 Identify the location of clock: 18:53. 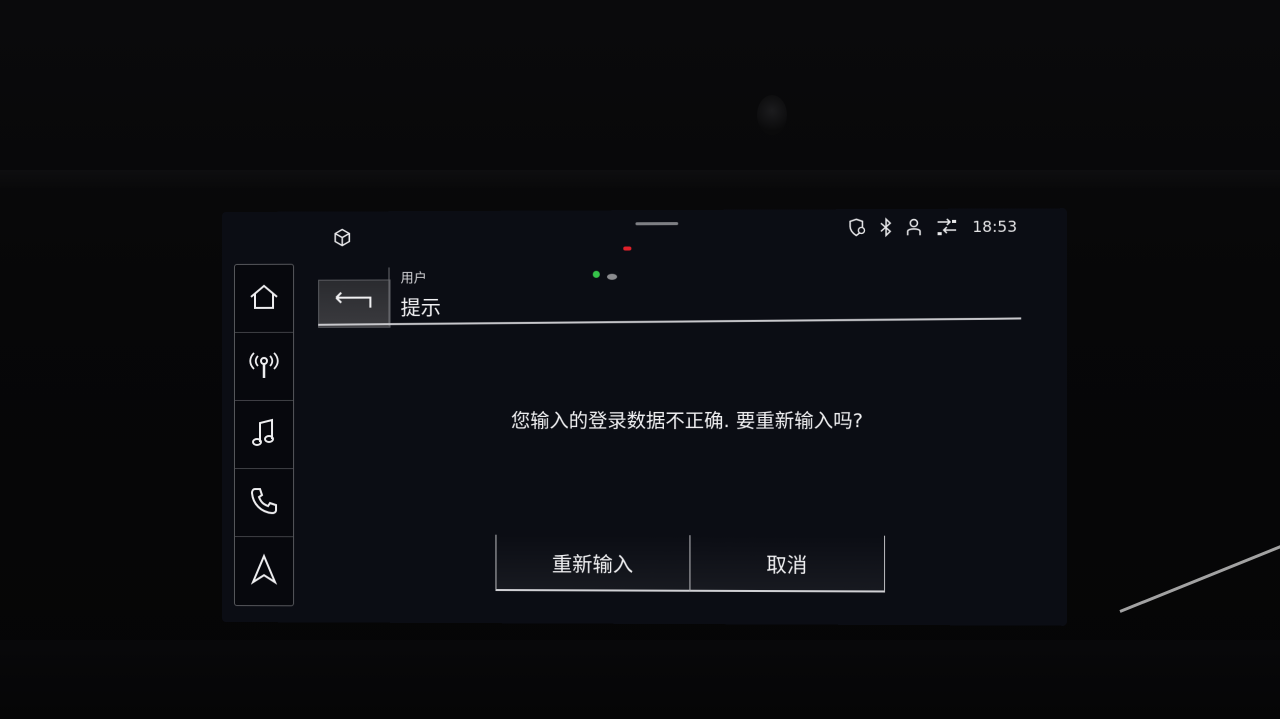
(995, 227).